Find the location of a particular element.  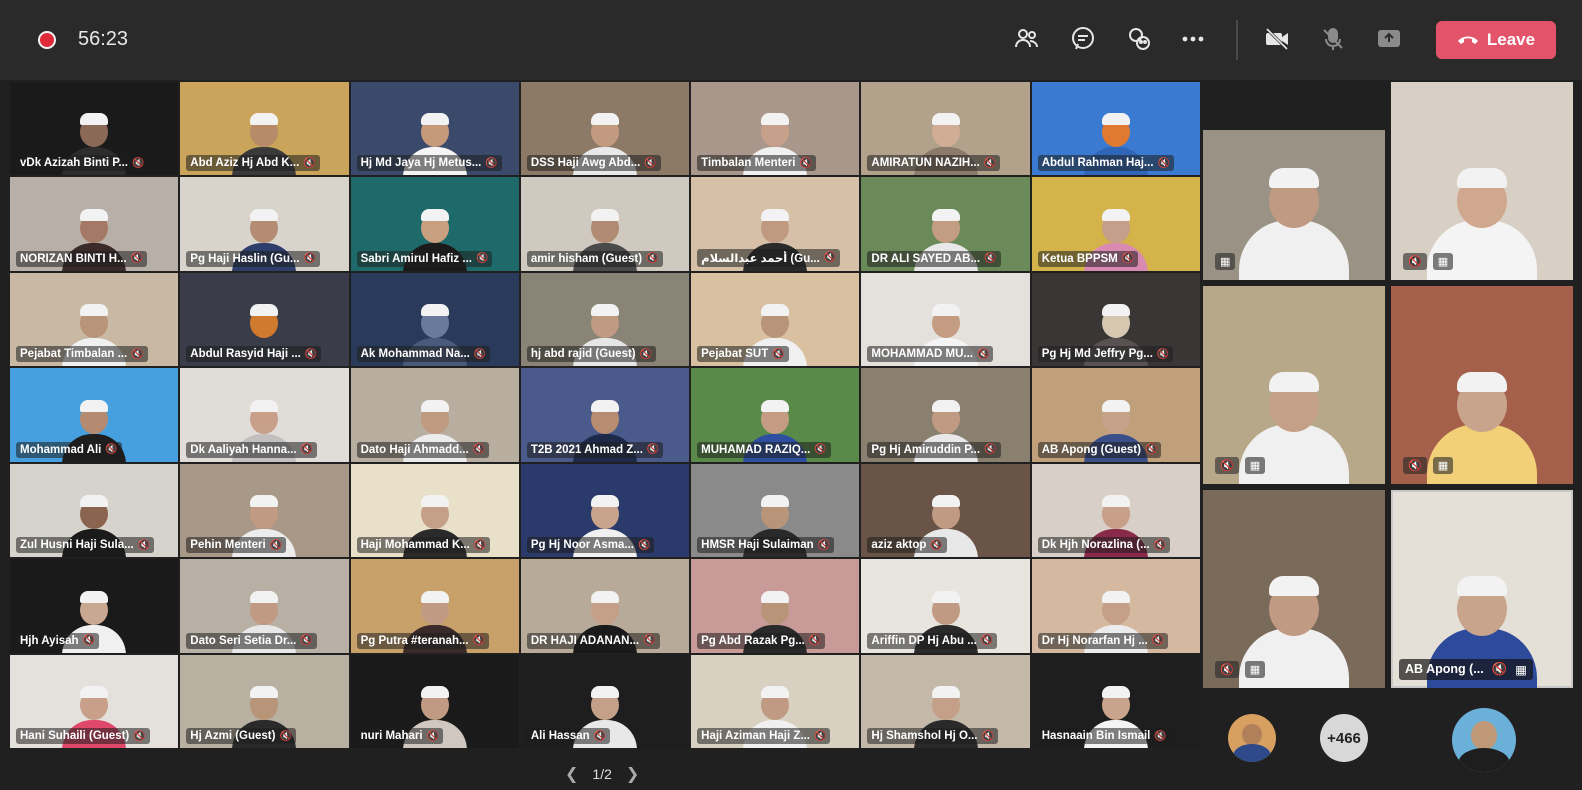

participant-name-tag: Hani Suhaili (Guest) 🔇 is located at coordinates (83, 736).